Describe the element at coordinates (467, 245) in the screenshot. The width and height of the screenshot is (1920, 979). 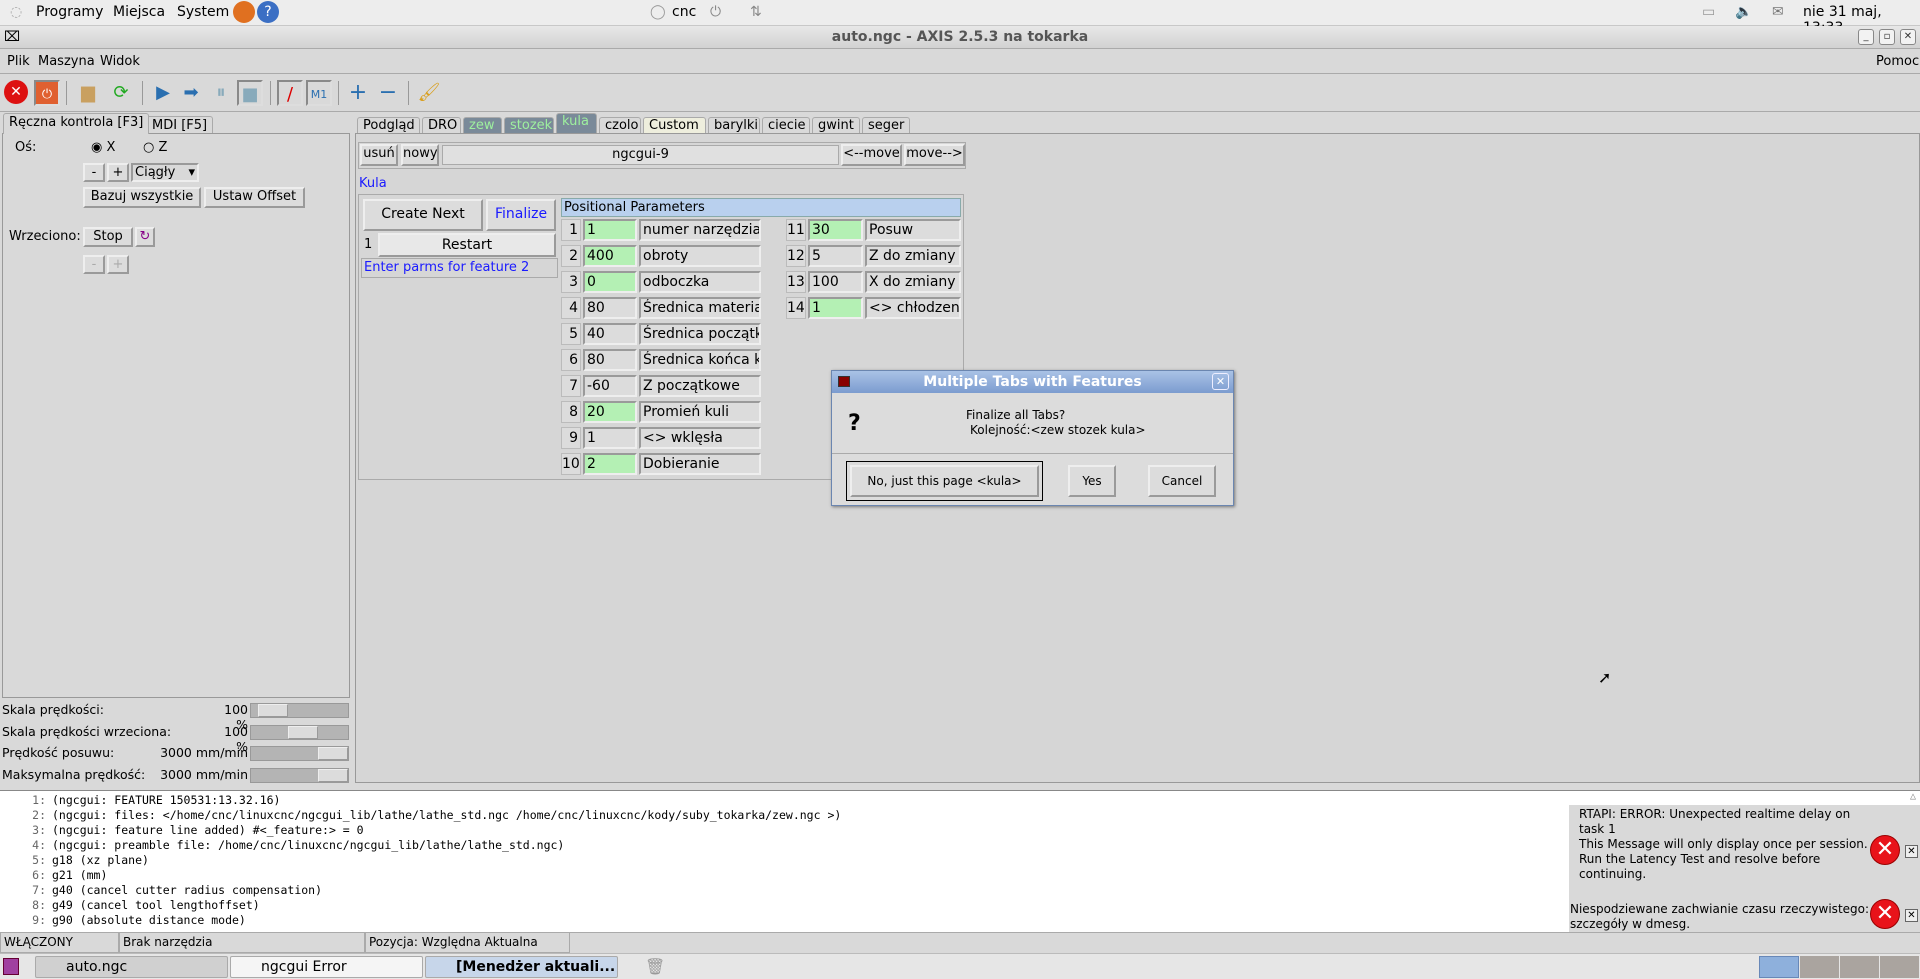
I see `restart-button: Restart` at that location.